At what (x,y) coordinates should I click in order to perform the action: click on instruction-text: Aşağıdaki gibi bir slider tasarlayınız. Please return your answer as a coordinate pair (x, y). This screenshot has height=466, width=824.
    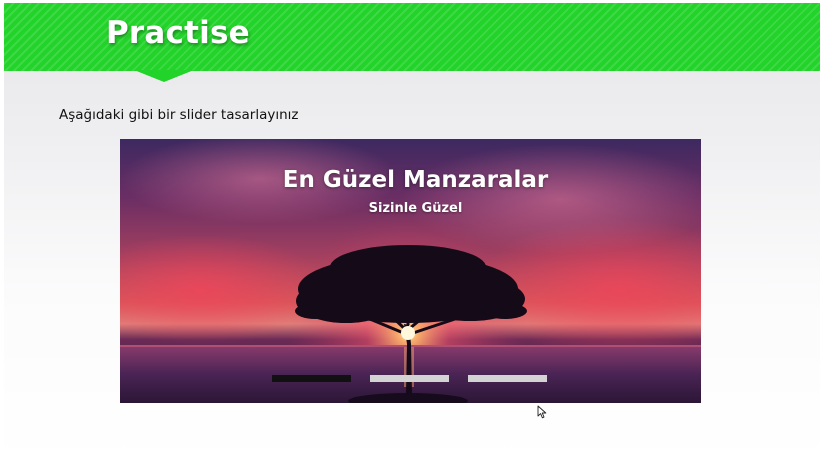
    Looking at the image, I should click on (179, 115).